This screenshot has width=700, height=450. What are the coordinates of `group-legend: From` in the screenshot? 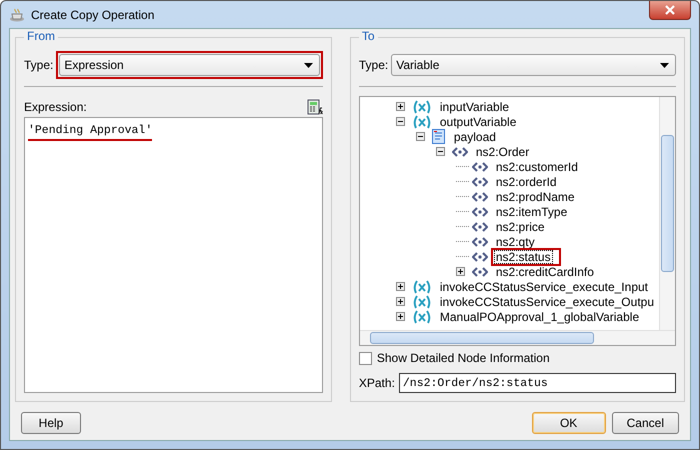 It's located at (41, 36).